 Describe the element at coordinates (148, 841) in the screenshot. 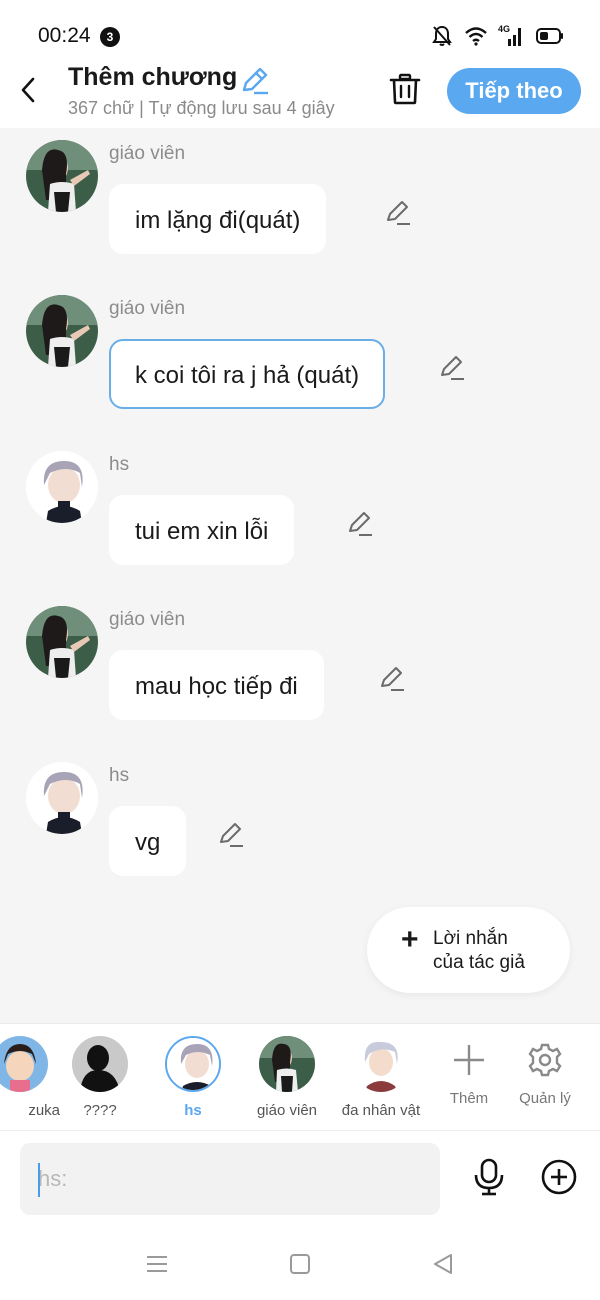

I see `message-bubble: vg` at that location.